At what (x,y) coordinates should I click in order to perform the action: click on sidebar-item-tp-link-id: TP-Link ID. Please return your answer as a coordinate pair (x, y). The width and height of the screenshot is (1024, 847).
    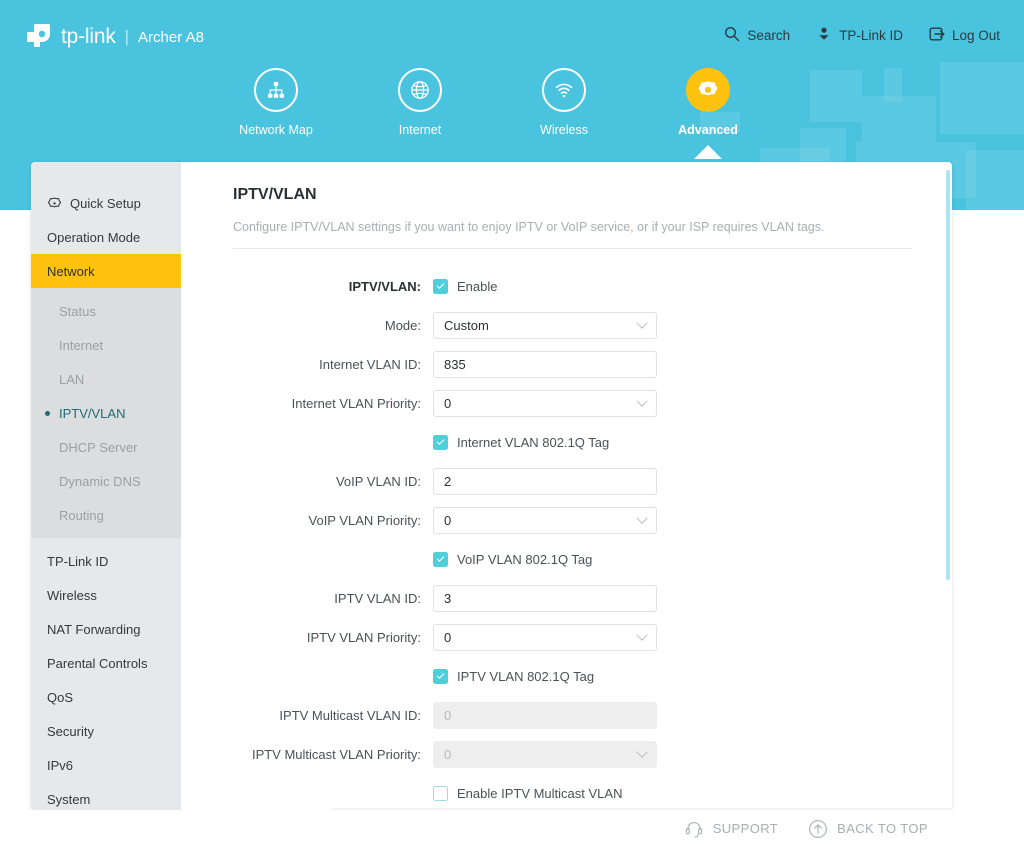
    Looking at the image, I should click on (106, 561).